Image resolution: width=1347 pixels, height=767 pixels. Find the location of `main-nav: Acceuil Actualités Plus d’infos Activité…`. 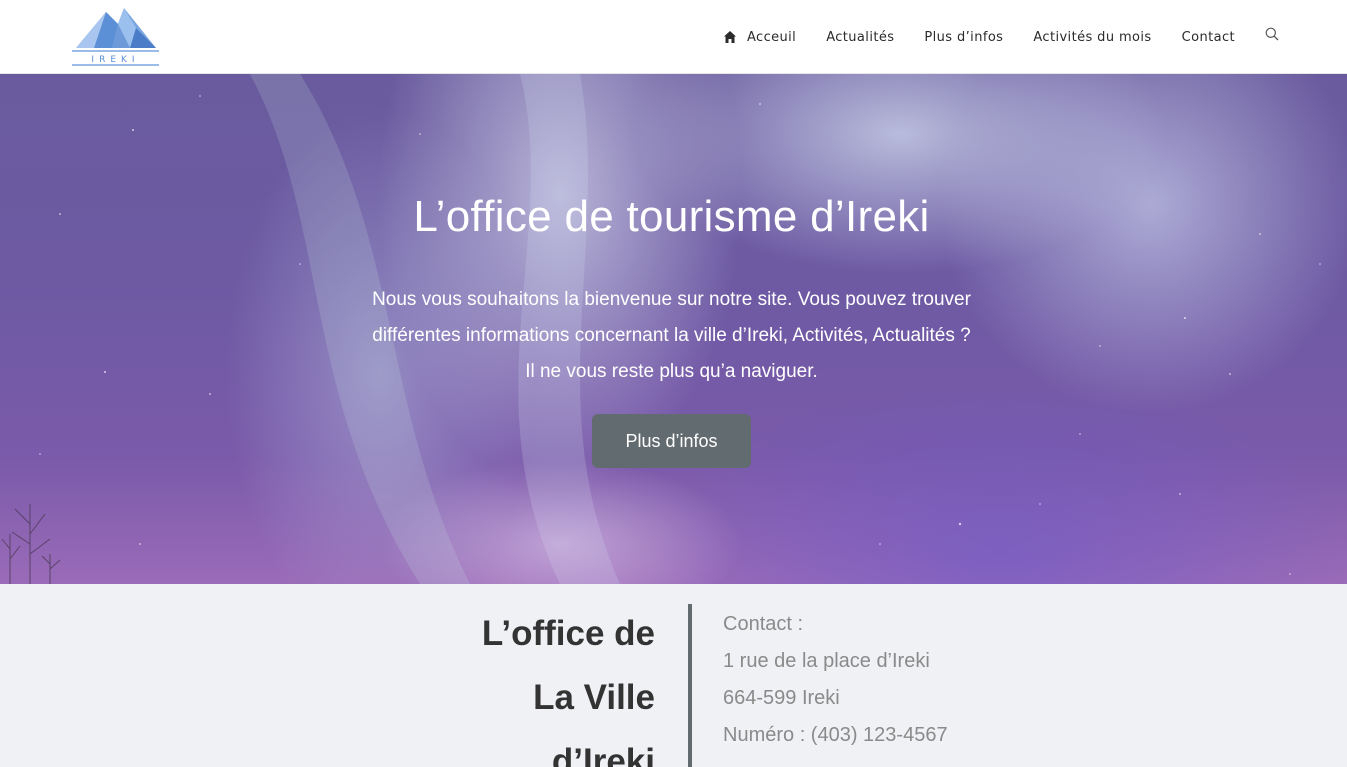

main-nav: Acceuil Actualités Plus d’infos Activité… is located at coordinates (1001, 37).